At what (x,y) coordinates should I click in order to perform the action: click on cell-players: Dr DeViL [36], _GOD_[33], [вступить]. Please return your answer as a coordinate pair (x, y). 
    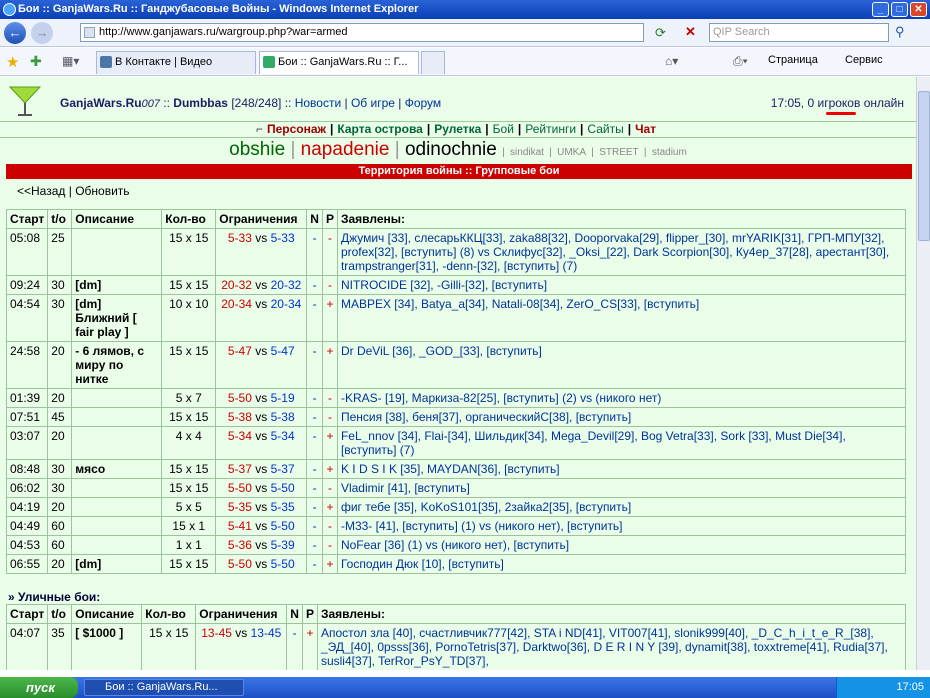
    Looking at the image, I should click on (621, 365).